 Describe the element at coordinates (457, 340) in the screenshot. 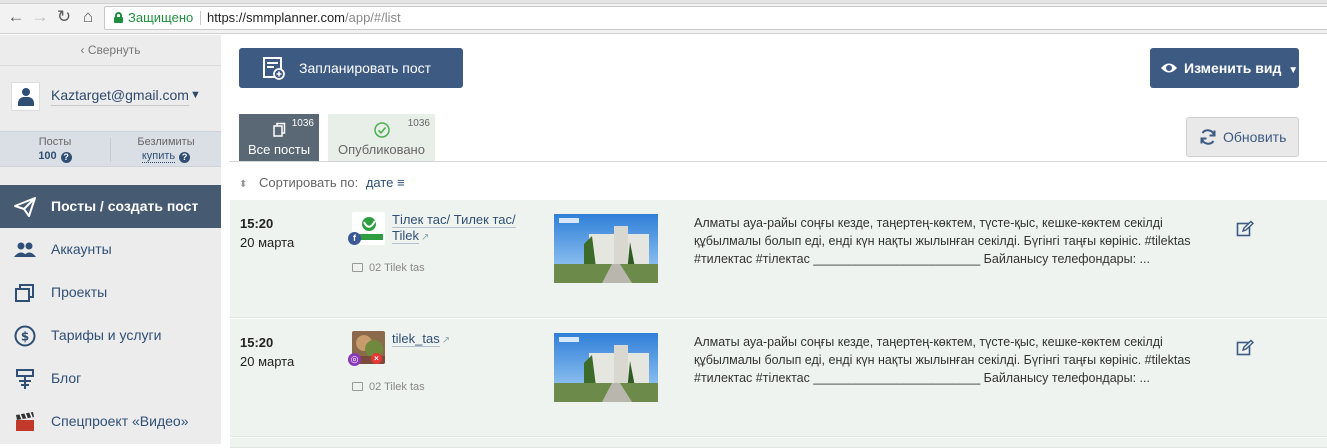

I see `account-link: tilek_tas ↗` at that location.